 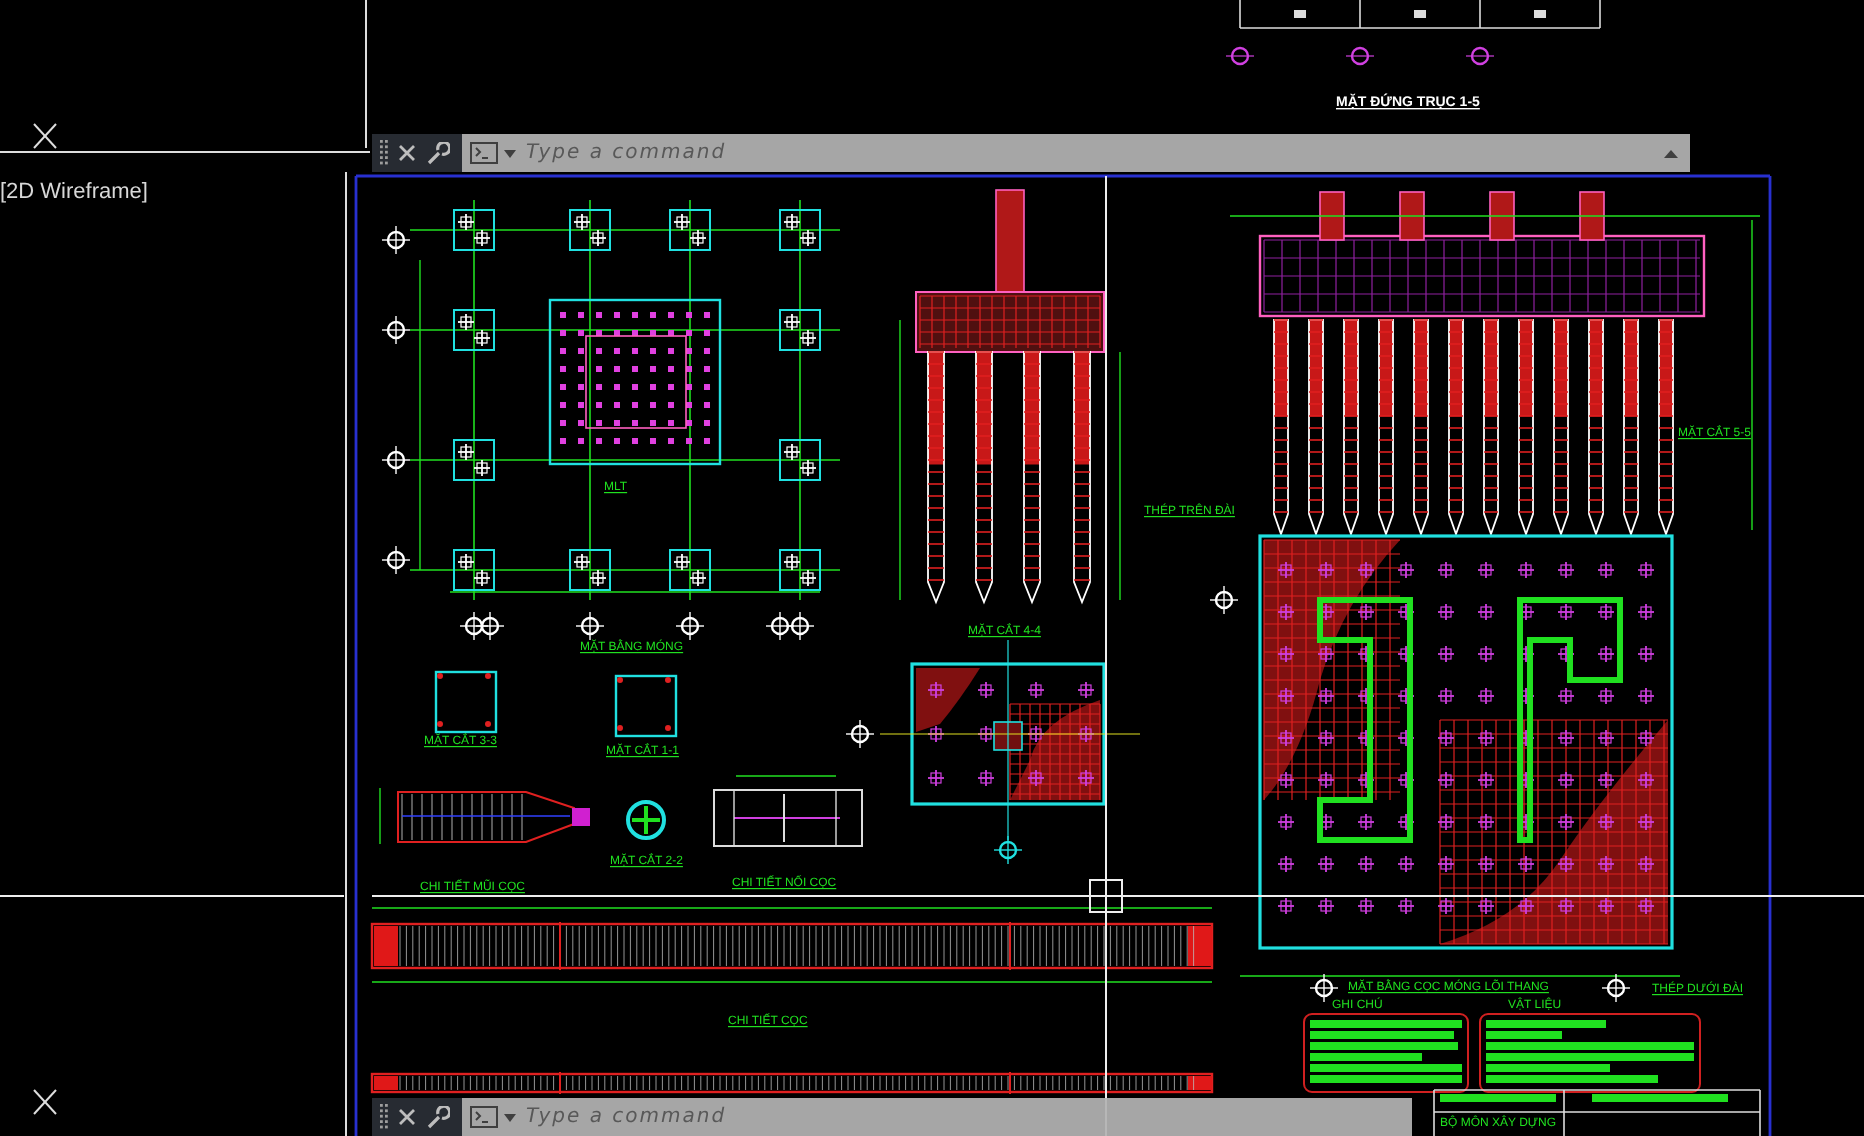 I want to click on collapse-arrow-icon, so click(x=1671, y=153).